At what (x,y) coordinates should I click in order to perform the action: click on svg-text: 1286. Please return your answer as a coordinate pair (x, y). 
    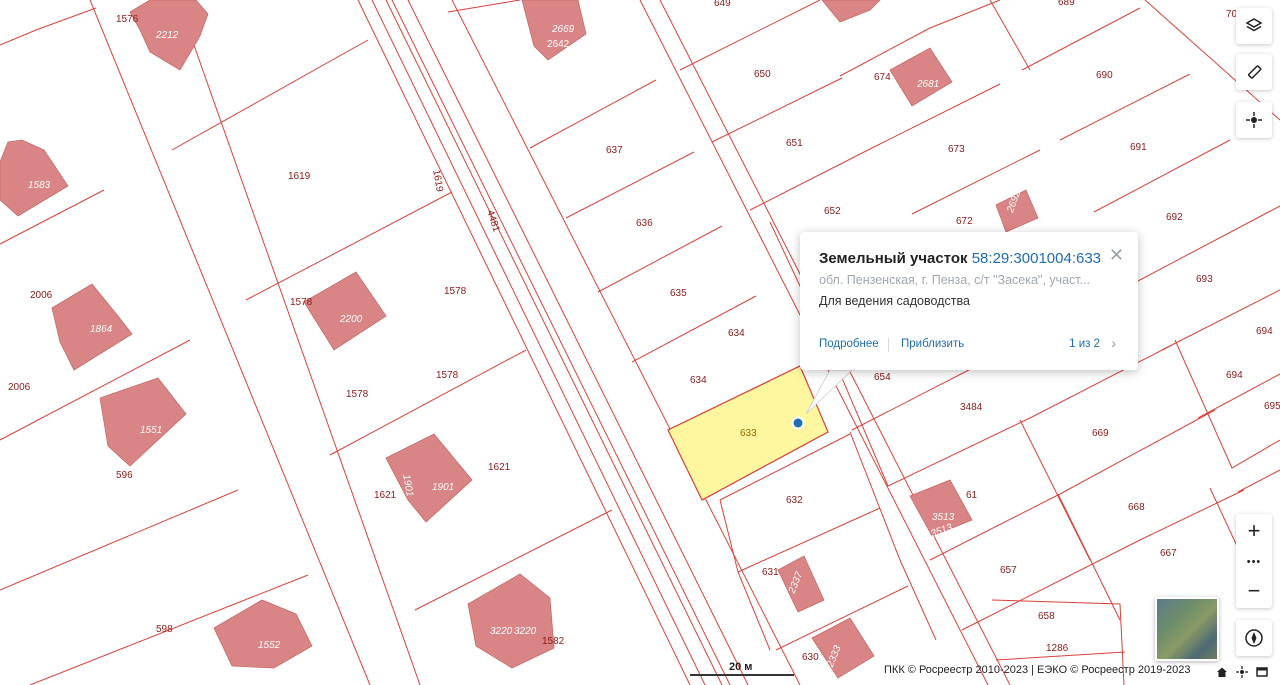
    Looking at the image, I should click on (1057, 648).